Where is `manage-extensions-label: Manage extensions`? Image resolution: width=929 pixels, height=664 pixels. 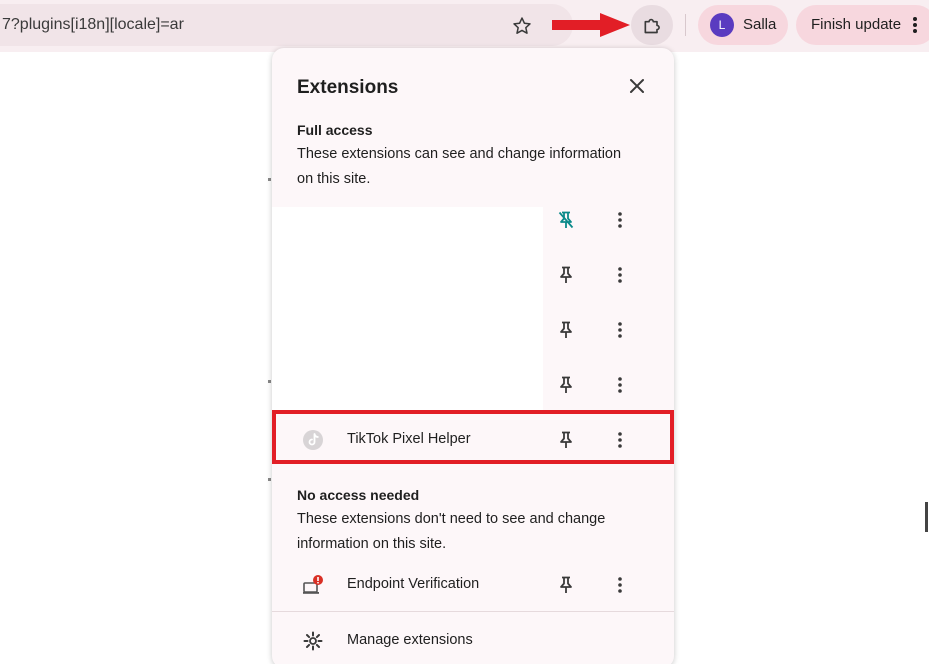
manage-extensions-label: Manage extensions is located at coordinates (410, 640).